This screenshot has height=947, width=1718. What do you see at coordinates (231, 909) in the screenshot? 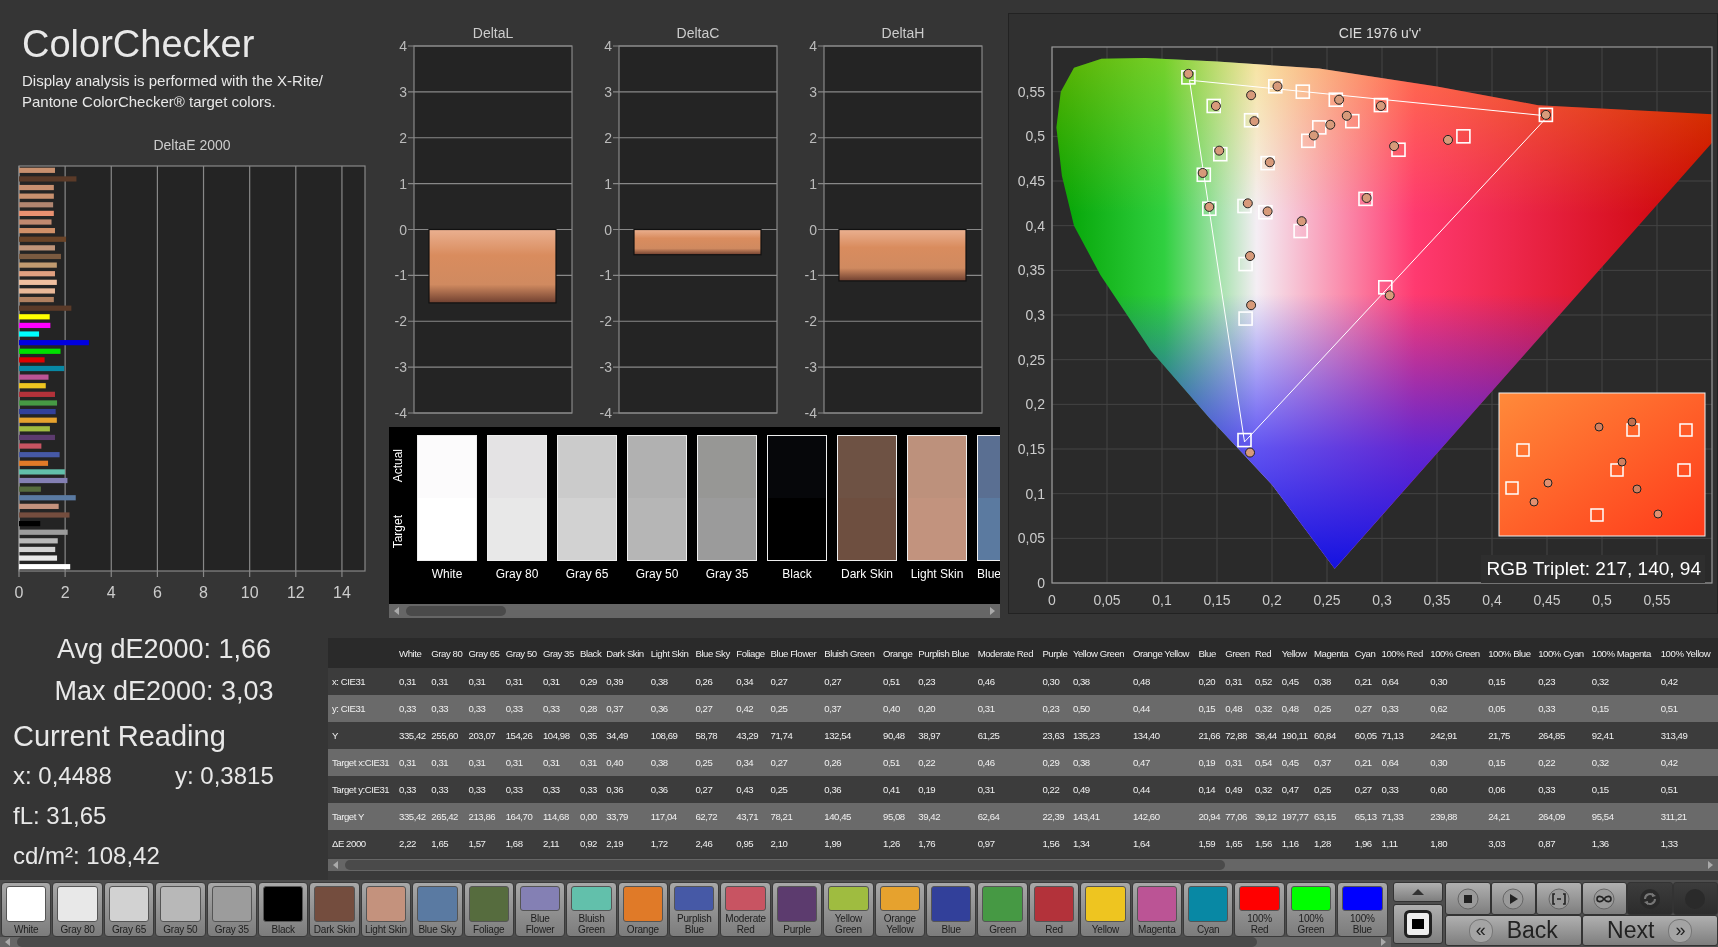
I see `patch-button: Gray 35` at bounding box center [231, 909].